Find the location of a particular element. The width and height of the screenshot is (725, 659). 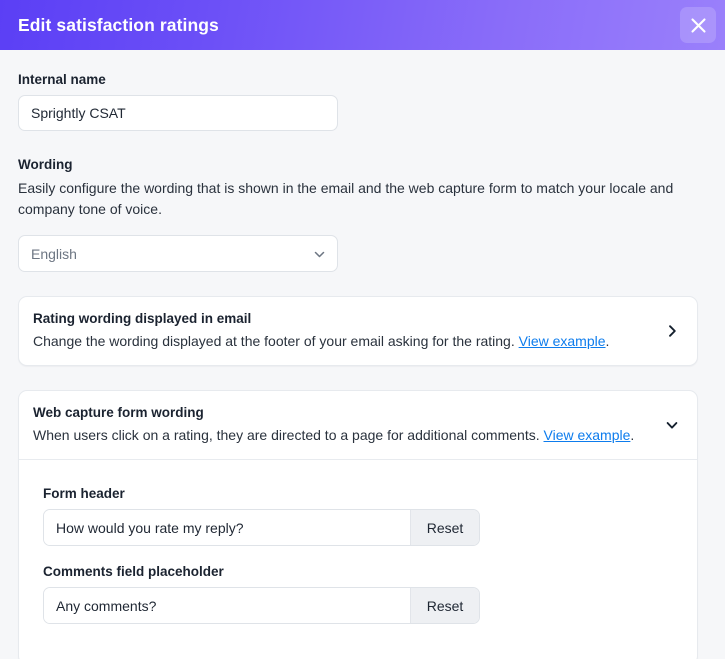

close-icon is located at coordinates (698, 25).